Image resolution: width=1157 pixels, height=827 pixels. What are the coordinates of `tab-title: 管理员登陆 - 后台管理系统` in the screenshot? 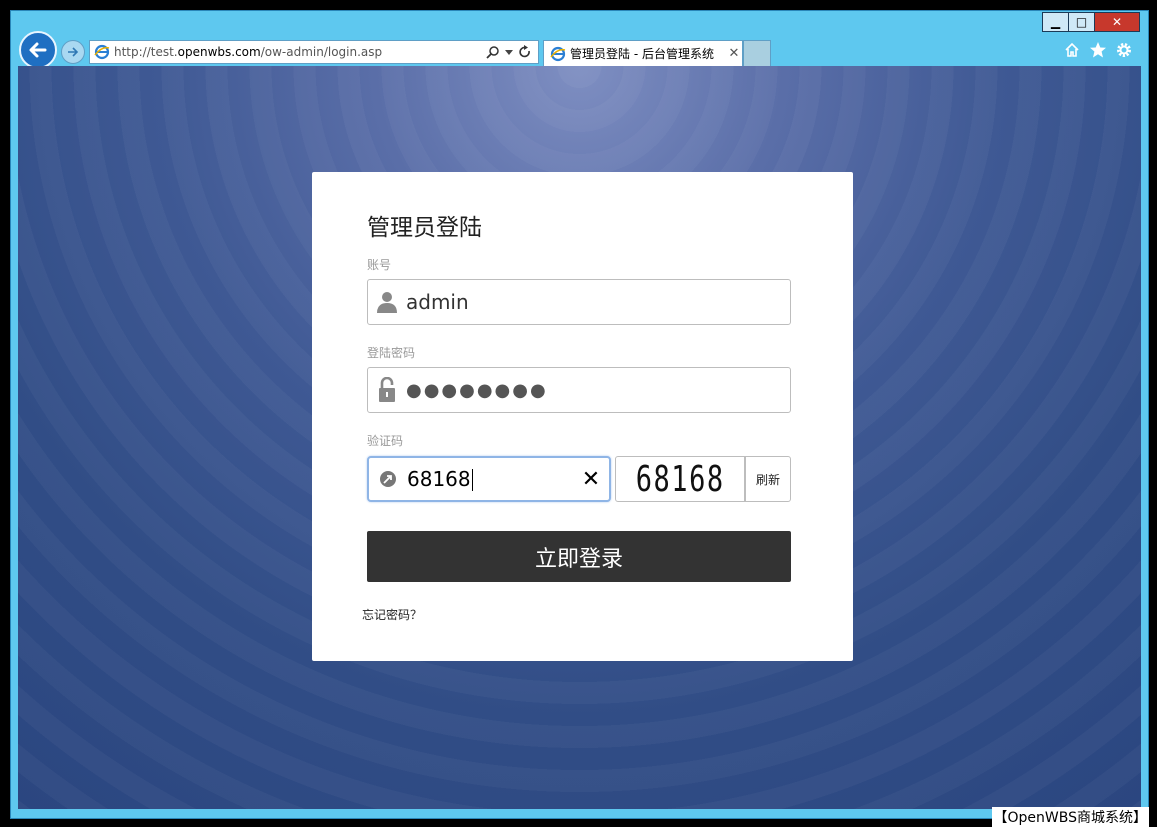 It's located at (642, 54).